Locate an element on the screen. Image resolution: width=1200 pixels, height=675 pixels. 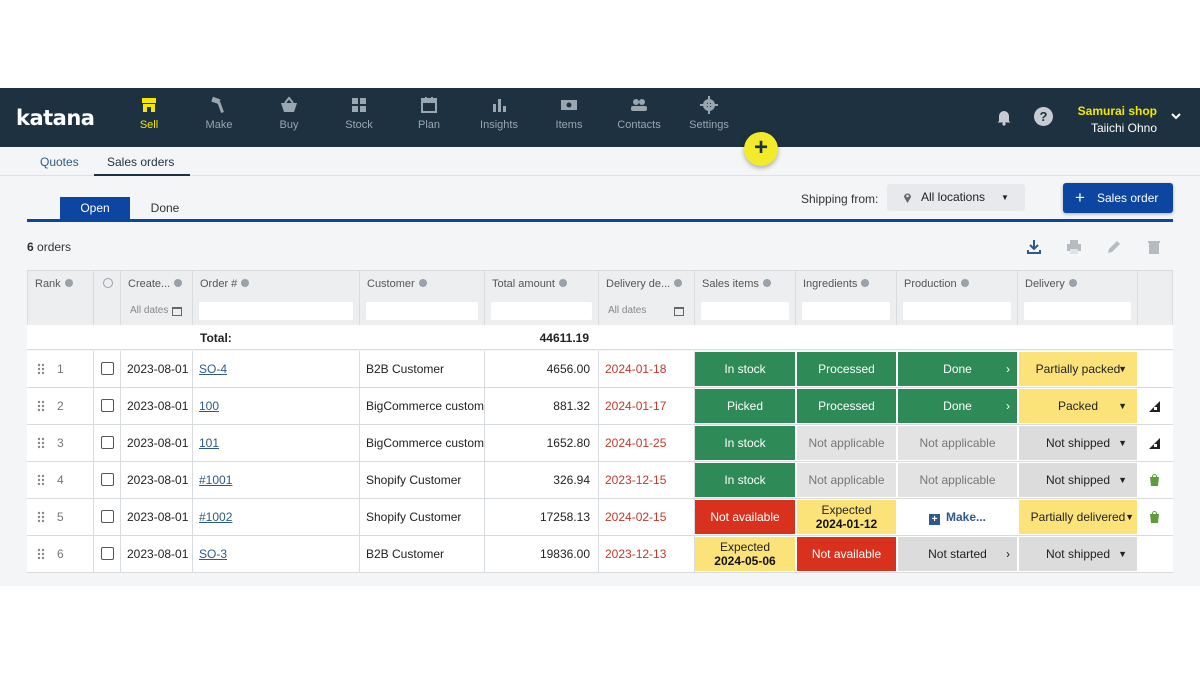
nav-plan: Plan is located at coordinates (429, 113).